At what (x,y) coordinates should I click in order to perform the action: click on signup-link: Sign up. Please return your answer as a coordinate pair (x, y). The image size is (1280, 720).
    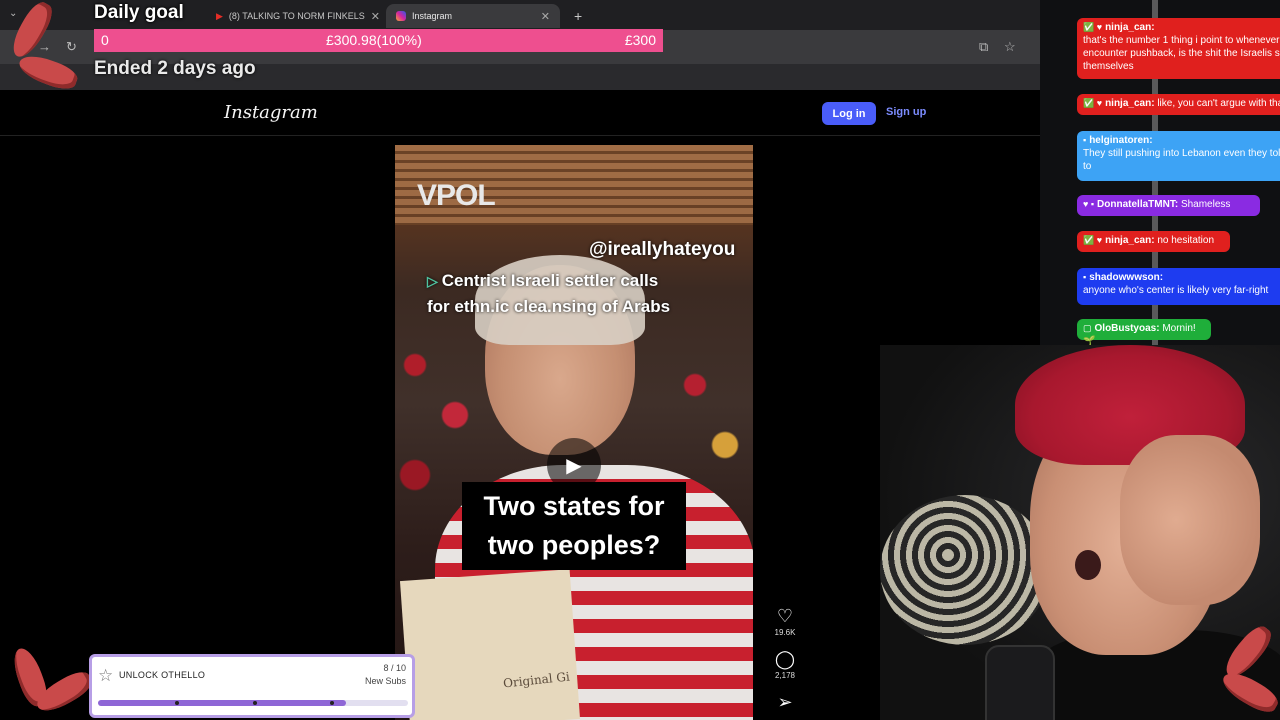
    Looking at the image, I should click on (906, 112).